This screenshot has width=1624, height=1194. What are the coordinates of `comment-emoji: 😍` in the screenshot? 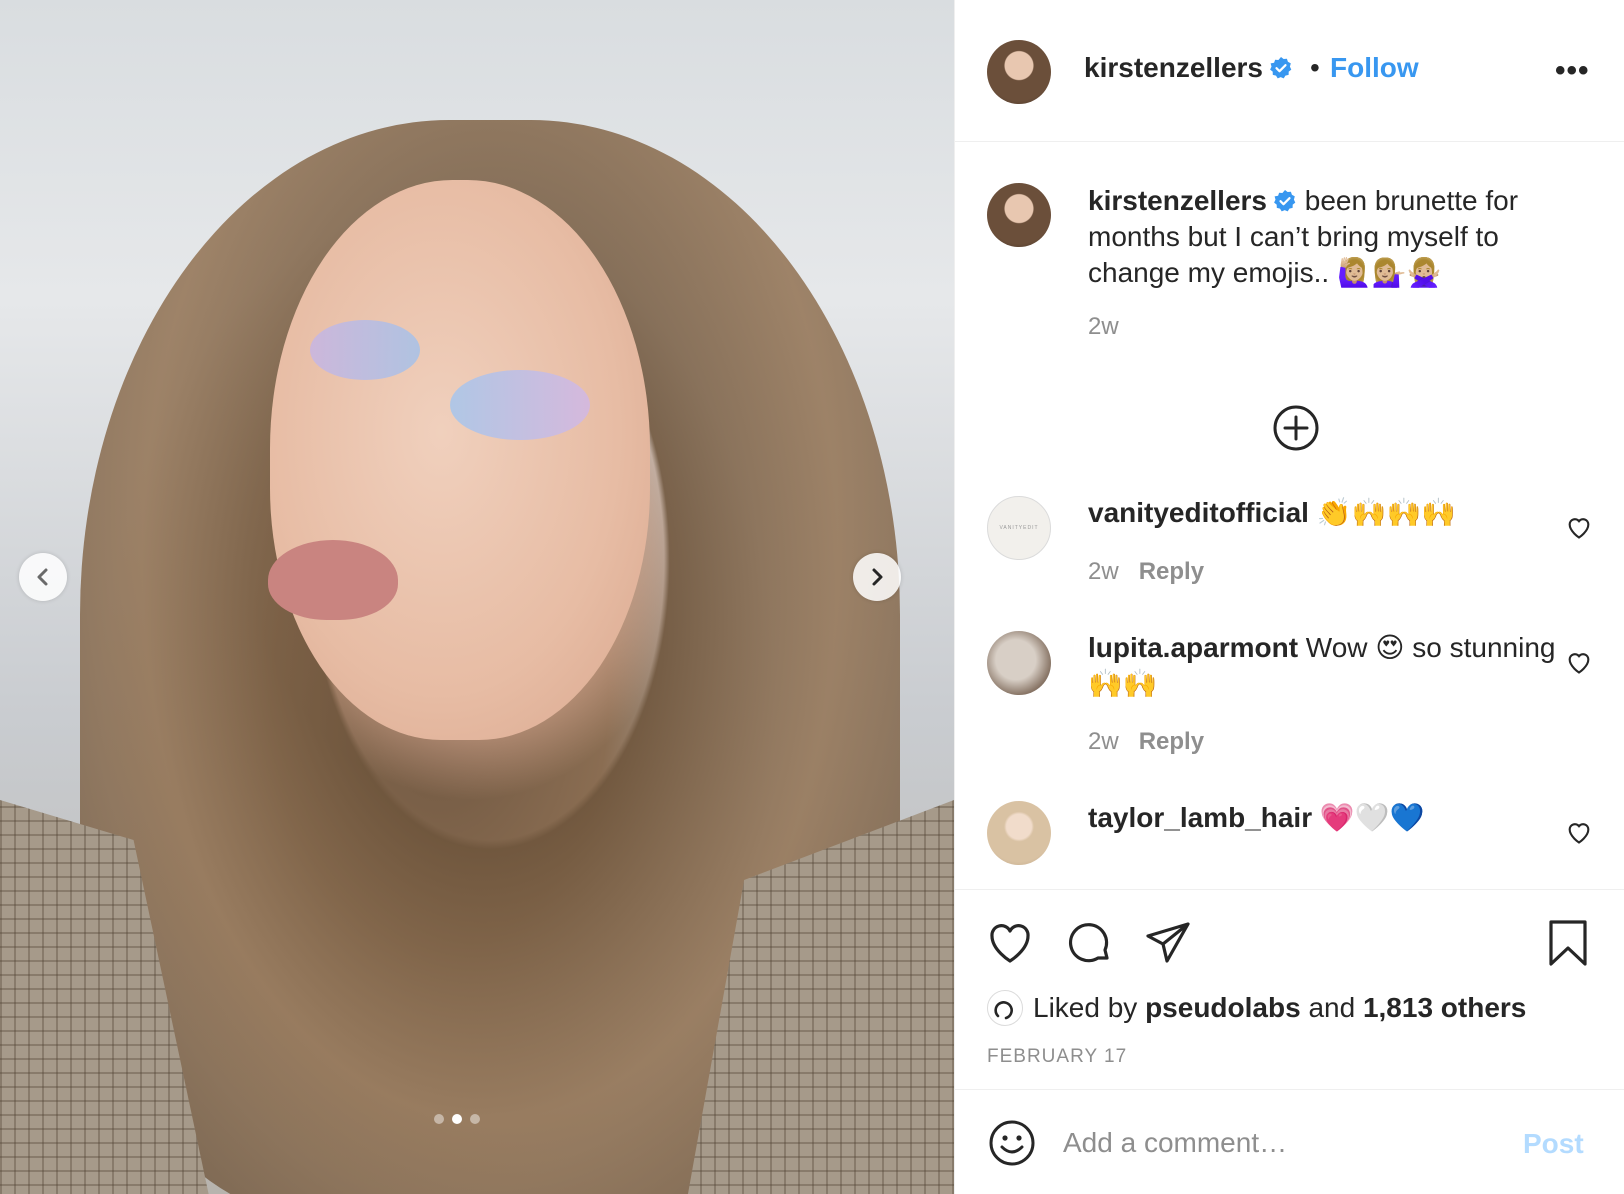 It's located at (1390, 647).